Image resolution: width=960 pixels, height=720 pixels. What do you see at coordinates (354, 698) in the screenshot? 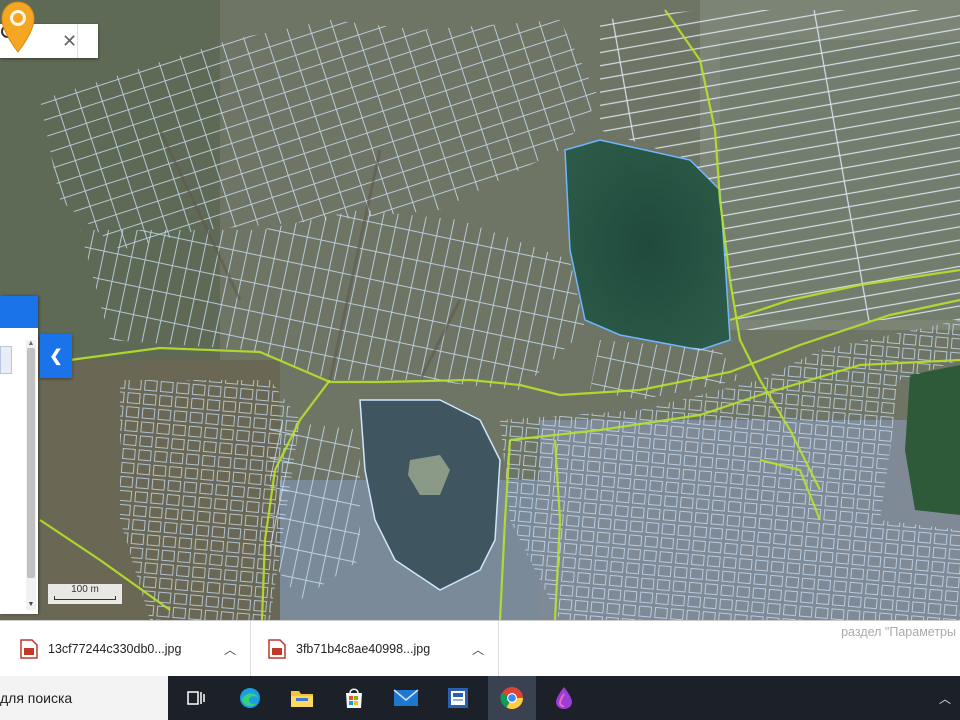
I see `store-icon` at bounding box center [354, 698].